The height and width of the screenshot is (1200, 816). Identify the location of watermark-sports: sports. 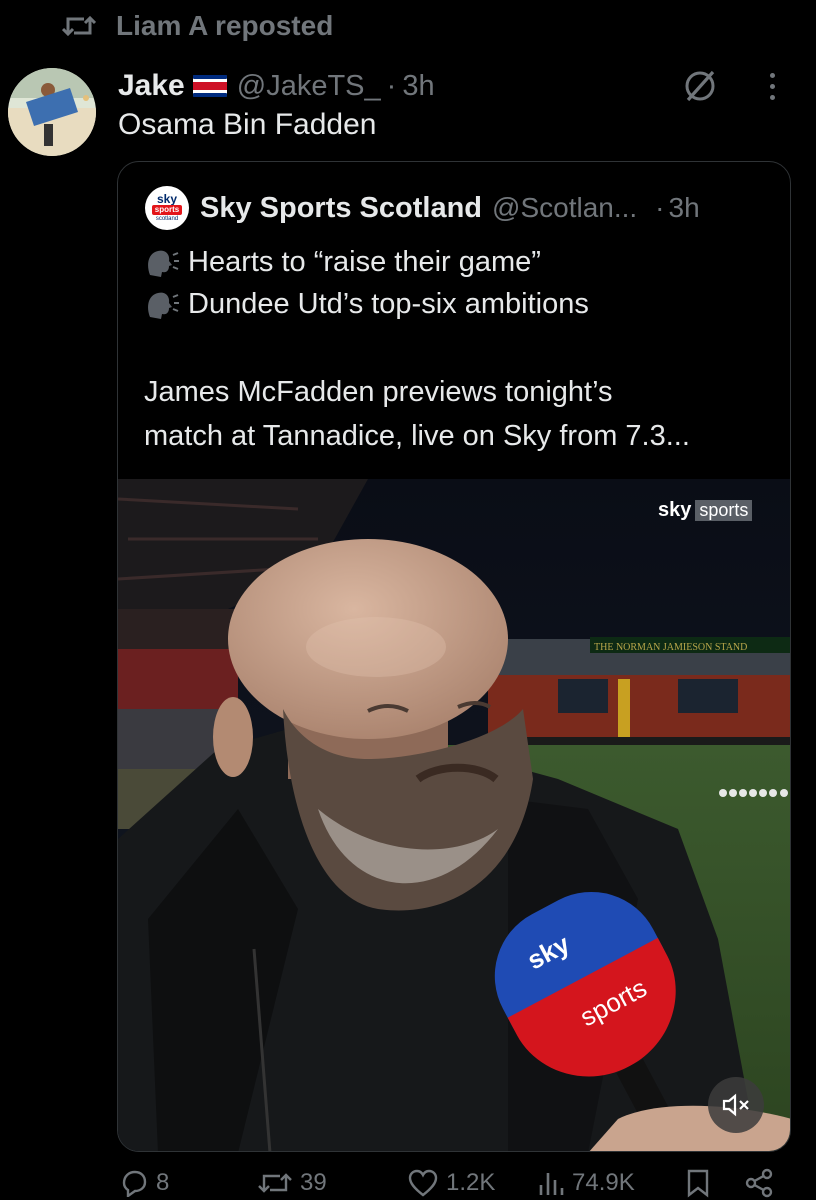
(724, 510).